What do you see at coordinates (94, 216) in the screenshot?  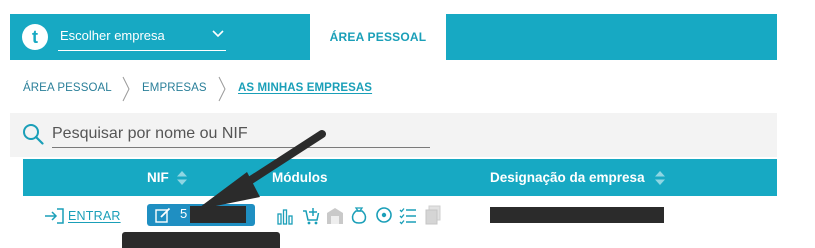 I see `enter-label: ENTRAR` at bounding box center [94, 216].